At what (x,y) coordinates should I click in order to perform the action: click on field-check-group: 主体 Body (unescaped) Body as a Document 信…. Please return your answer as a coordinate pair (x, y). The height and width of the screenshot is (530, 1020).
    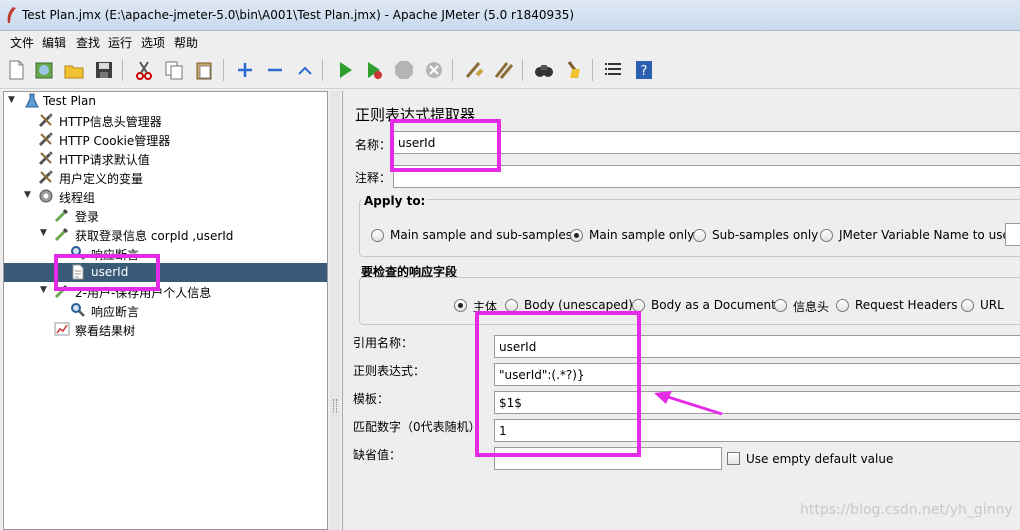
    Looking at the image, I should click on (689, 301).